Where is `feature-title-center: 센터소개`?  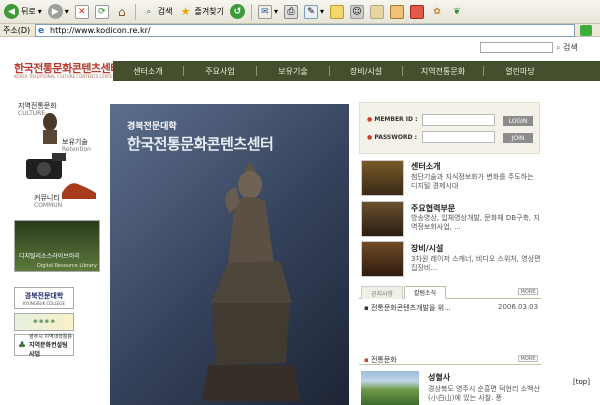 feature-title-center: 센터소개 is located at coordinates (425, 166).